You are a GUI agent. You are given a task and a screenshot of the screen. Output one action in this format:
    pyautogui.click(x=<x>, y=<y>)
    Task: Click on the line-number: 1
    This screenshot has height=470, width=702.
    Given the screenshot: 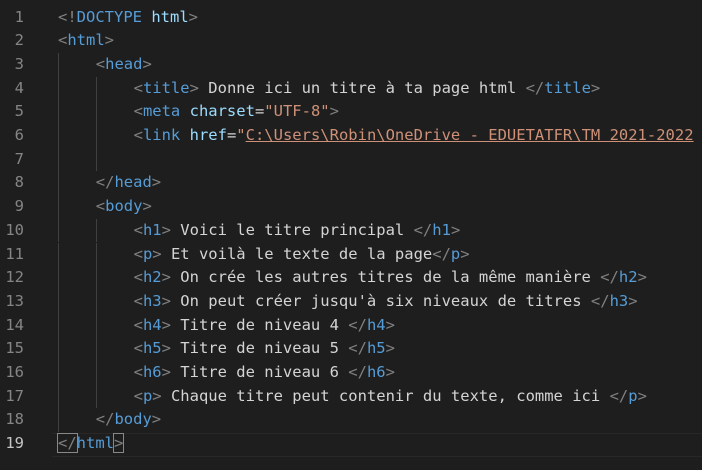 What is the action you would take?
    pyautogui.click(x=19, y=16)
    